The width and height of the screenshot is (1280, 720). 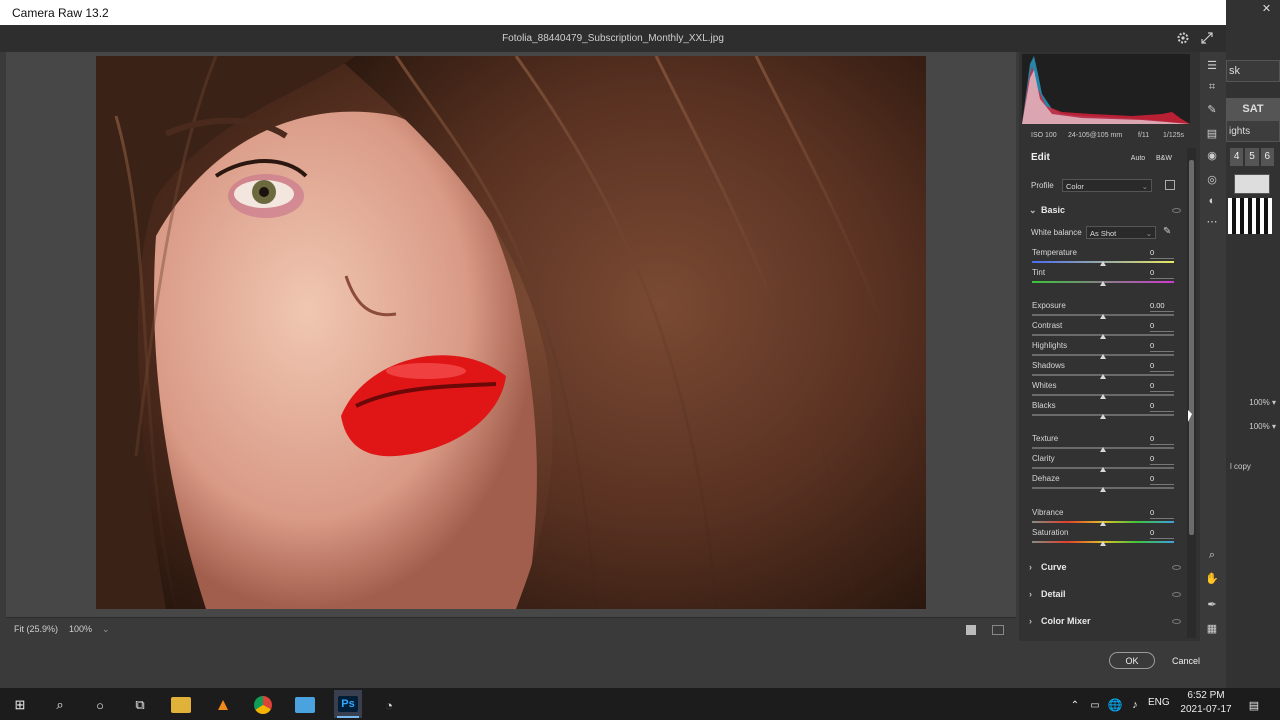 I want to click on detail-section-header: › Detail, so click(x=1047, y=594).